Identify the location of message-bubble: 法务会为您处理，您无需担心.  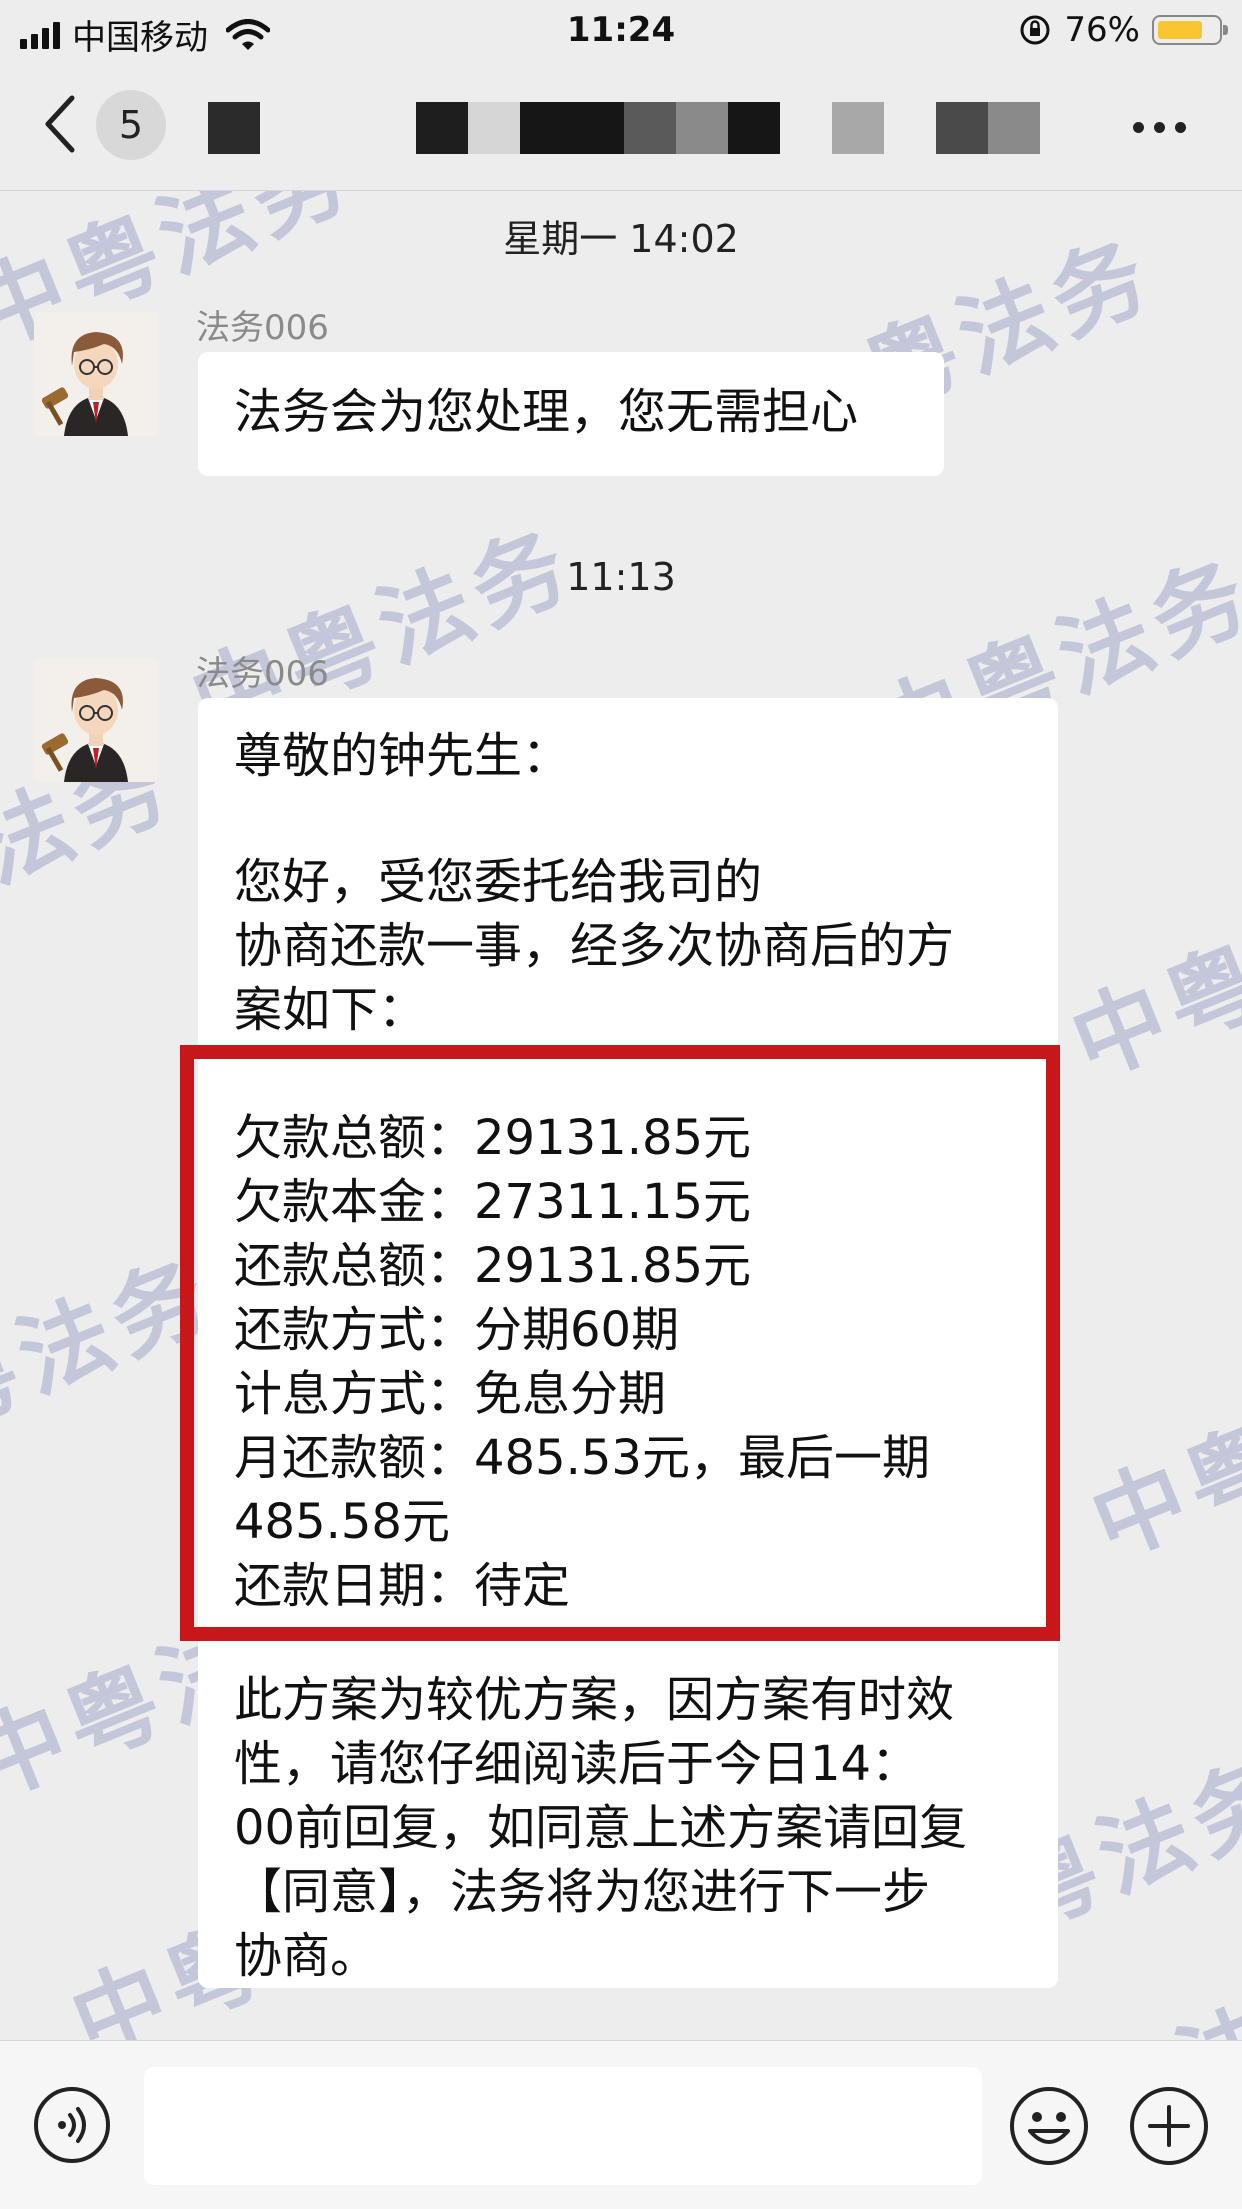
(571, 414).